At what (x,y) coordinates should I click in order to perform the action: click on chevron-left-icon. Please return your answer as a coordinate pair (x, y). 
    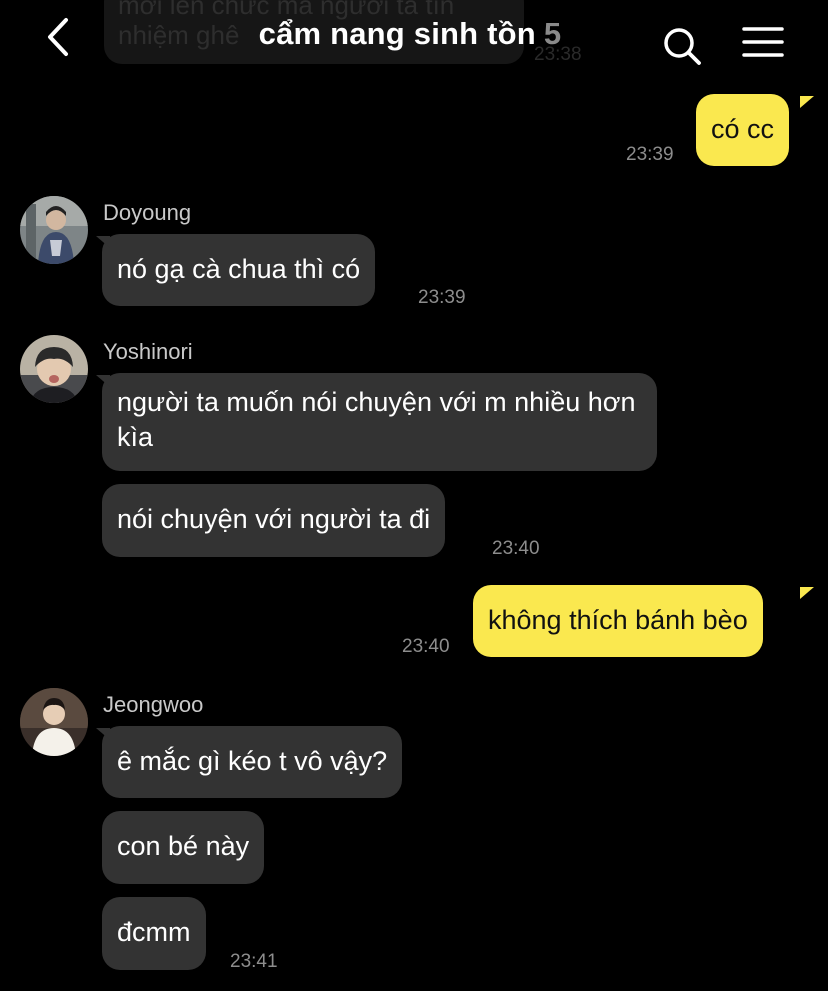
    Looking at the image, I should click on (58, 37).